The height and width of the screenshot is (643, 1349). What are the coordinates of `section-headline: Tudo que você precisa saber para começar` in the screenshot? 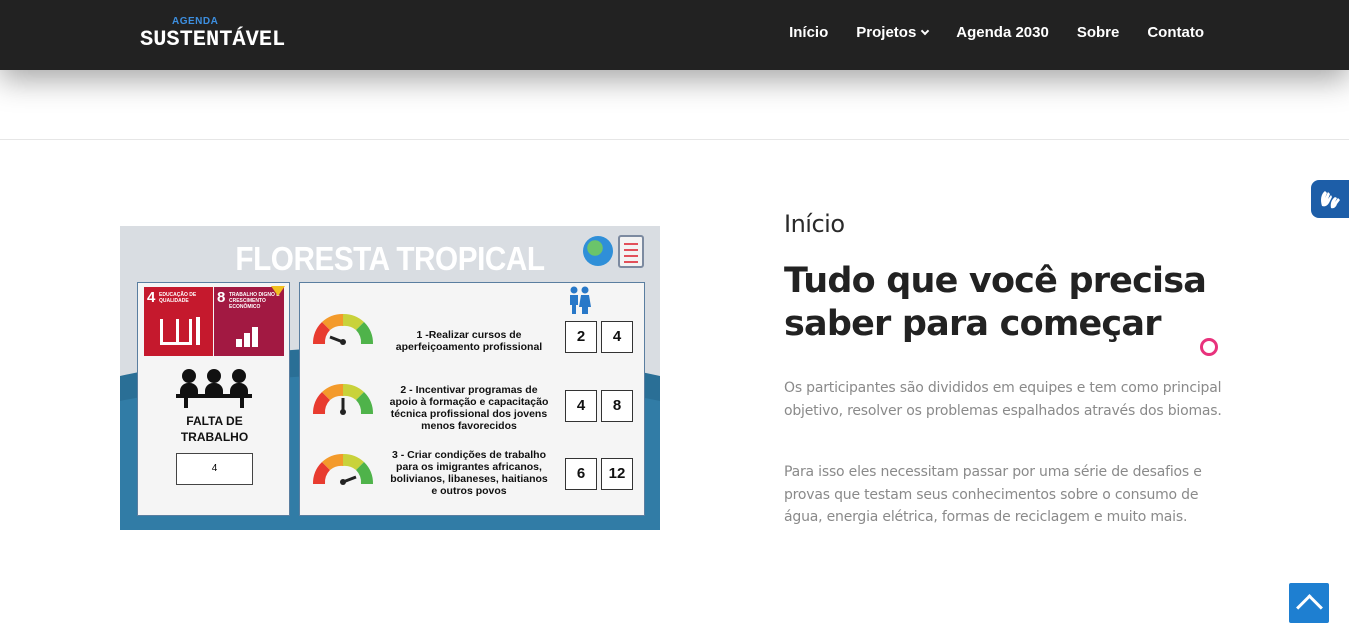 It's located at (1019, 303).